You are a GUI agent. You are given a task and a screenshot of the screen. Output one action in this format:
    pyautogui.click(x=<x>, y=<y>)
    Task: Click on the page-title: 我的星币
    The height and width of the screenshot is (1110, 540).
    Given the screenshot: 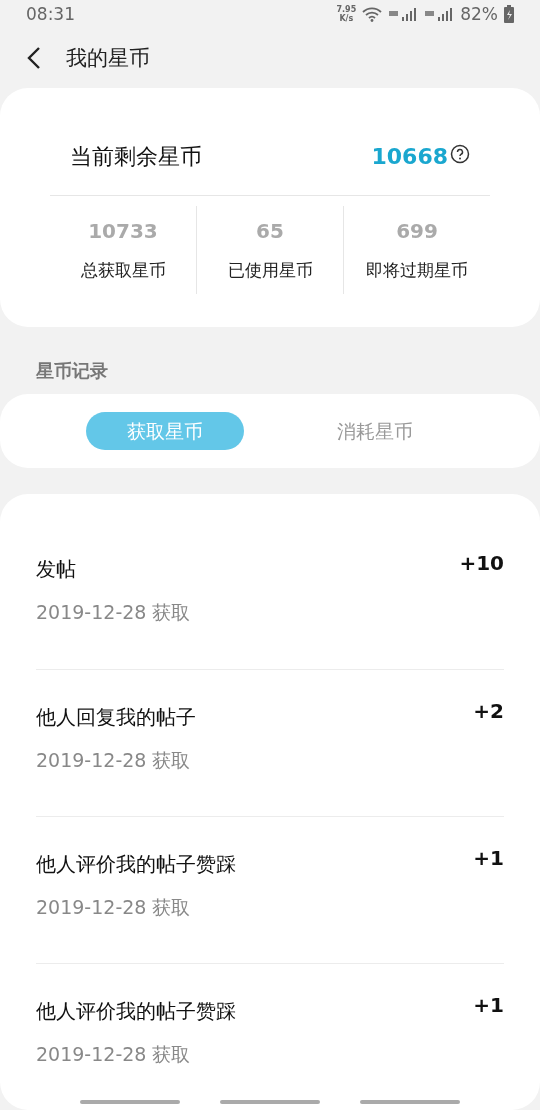 What is the action you would take?
    pyautogui.click(x=108, y=58)
    